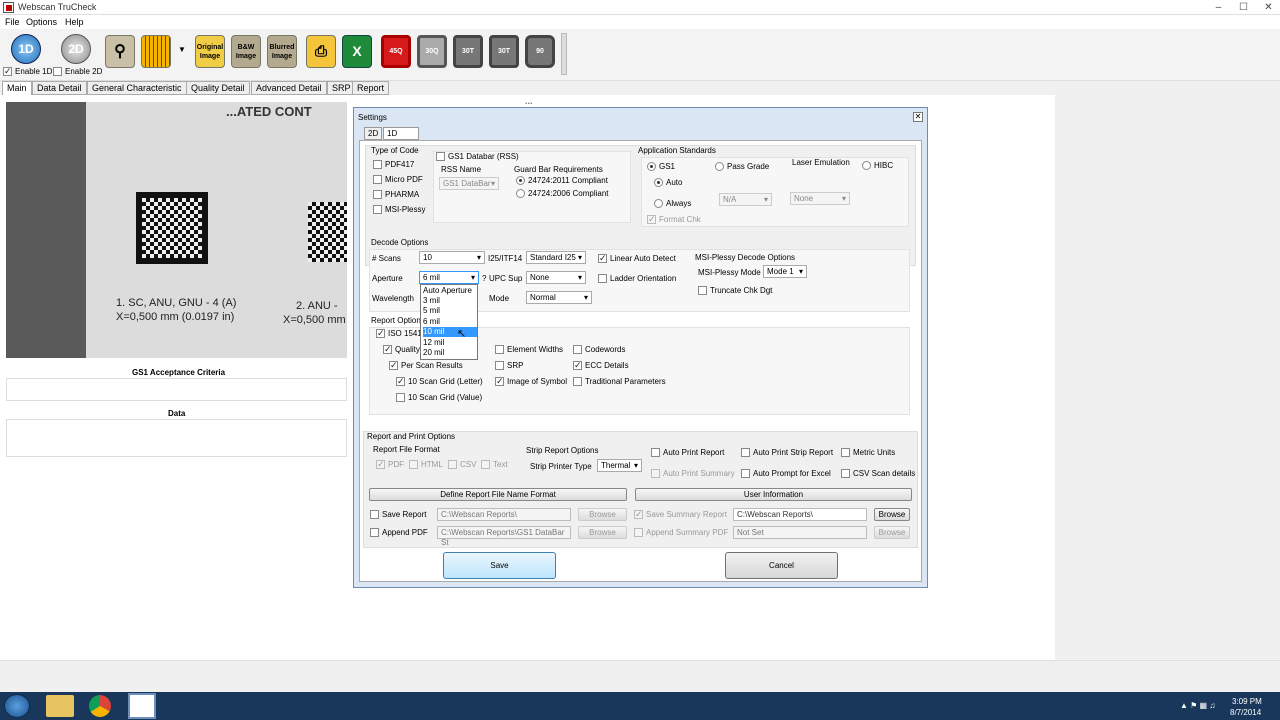 This screenshot has width=1280, height=720. I want to click on laser-emulation-select: None, so click(820, 198).